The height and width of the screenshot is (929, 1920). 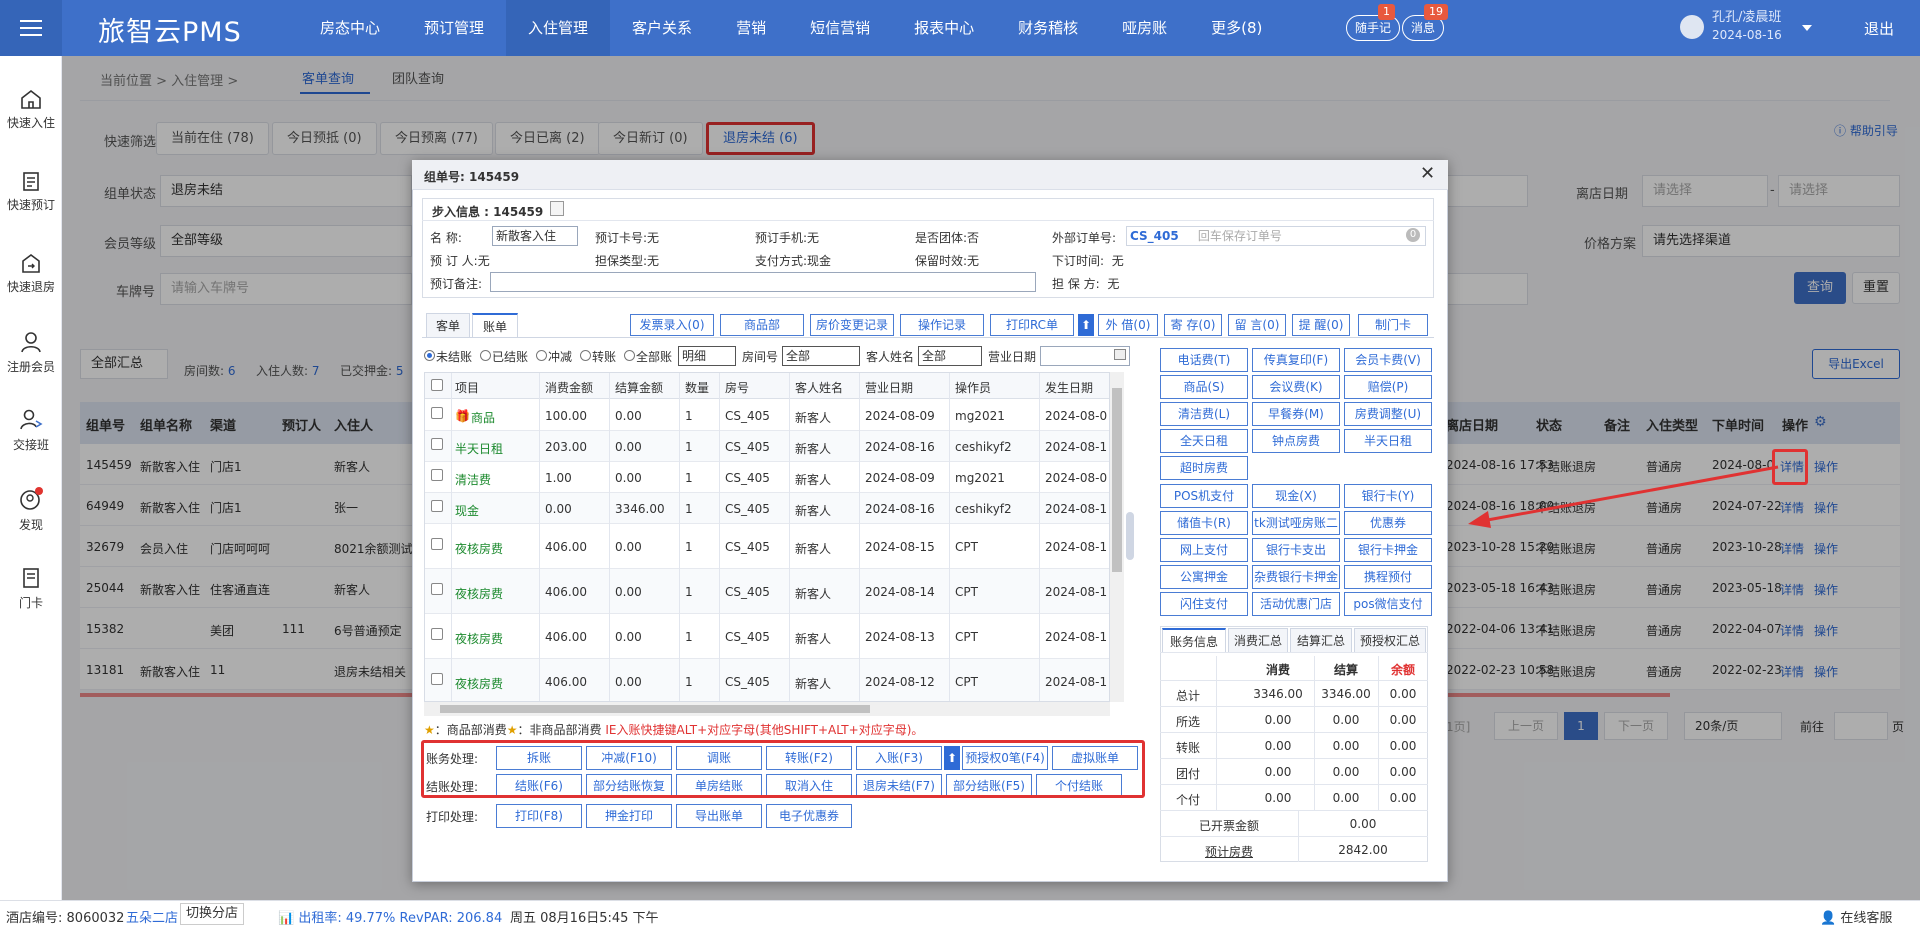 What do you see at coordinates (454, 28) in the screenshot?
I see `nav-reservations: 预订管理` at bounding box center [454, 28].